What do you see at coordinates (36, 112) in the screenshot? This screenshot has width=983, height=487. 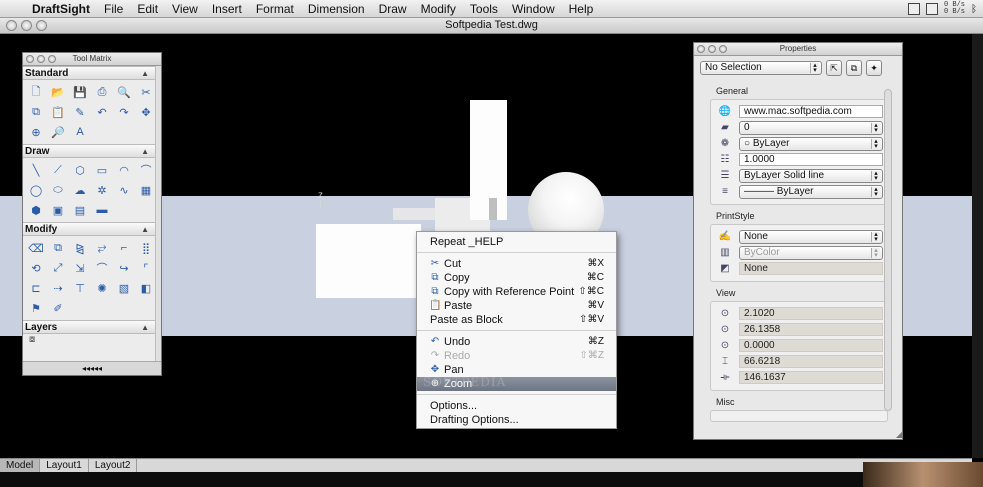 I see `copy-icon: ⧉` at bounding box center [36, 112].